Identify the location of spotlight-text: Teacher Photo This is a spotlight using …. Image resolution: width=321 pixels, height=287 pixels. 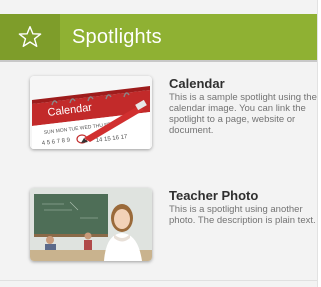
(244, 207).